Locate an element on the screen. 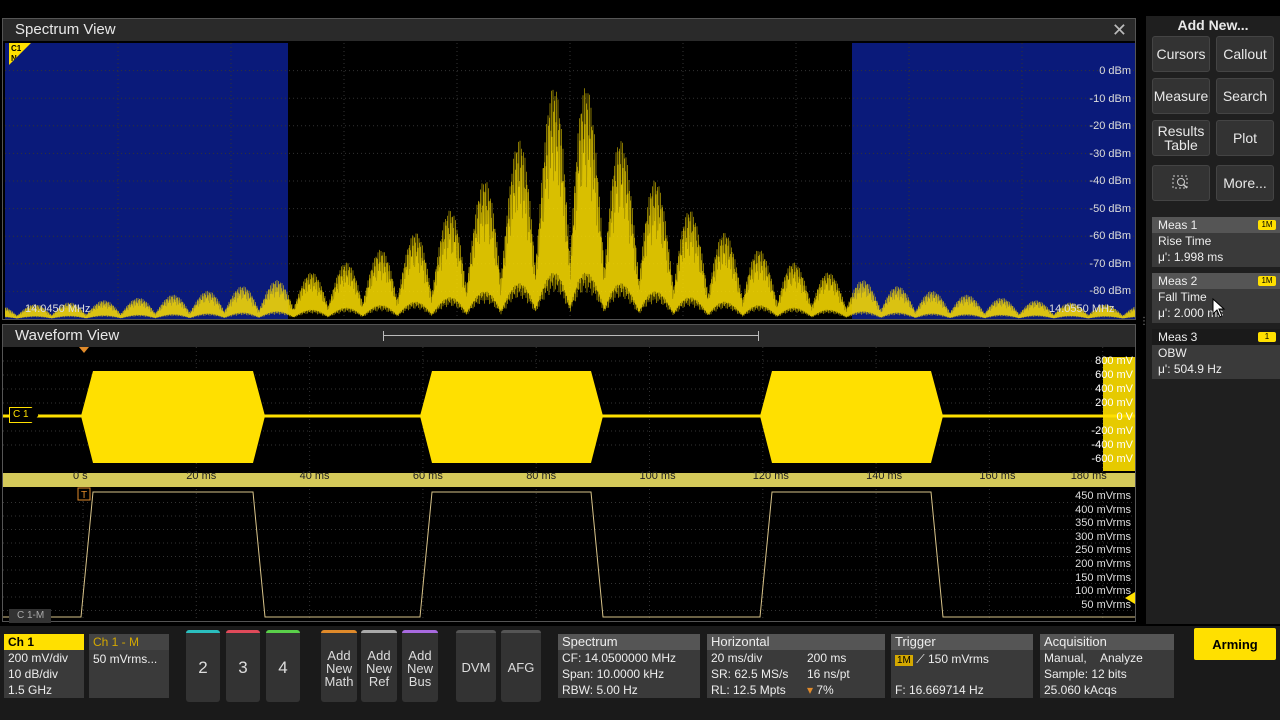 The image size is (1280, 720). trigger-settings-badge: Trigger 1M ⟋ 150 mVrms F: 16.669714 Hz is located at coordinates (962, 666).